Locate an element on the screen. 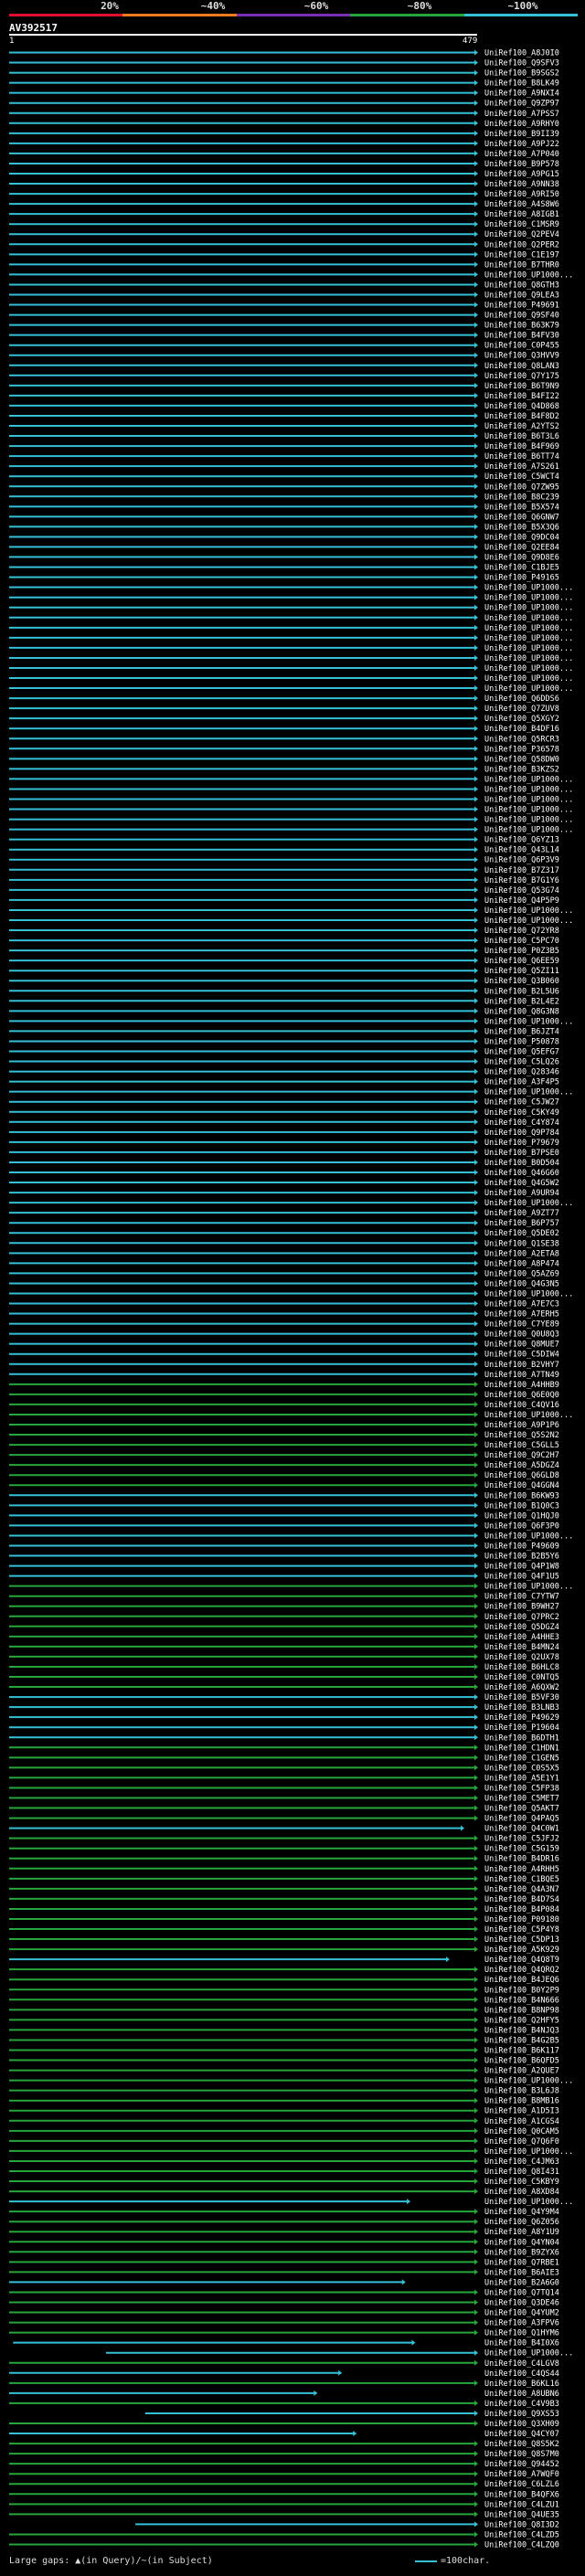  hit-row: UniRef100_C5KBY9 is located at coordinates (284, 2182).